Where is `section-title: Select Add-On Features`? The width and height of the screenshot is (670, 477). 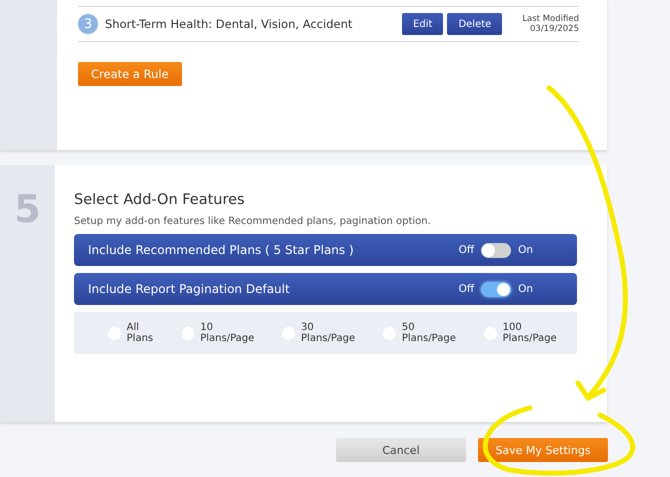 section-title: Select Add-On Features is located at coordinates (160, 200).